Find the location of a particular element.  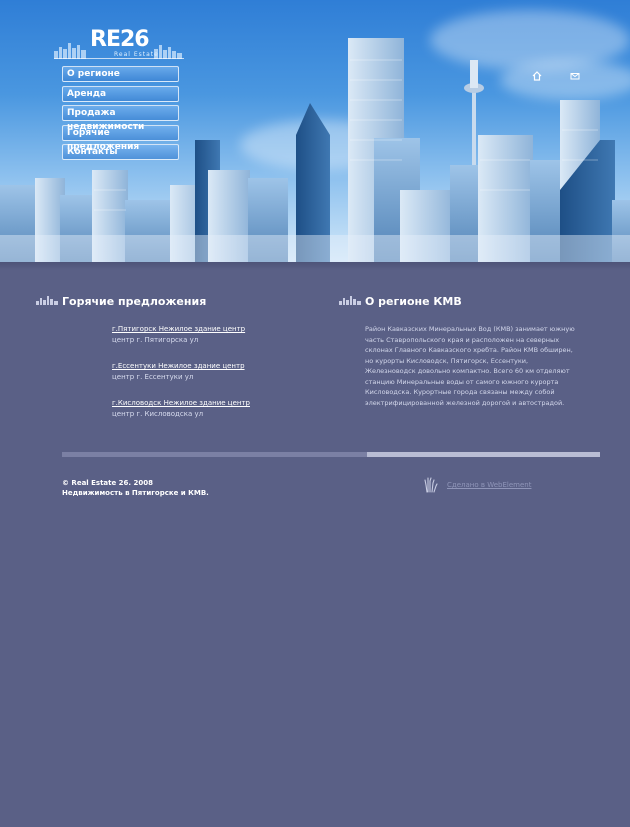

copyright-text: © Real Estate 26. 2008 is located at coordinates (108, 483).